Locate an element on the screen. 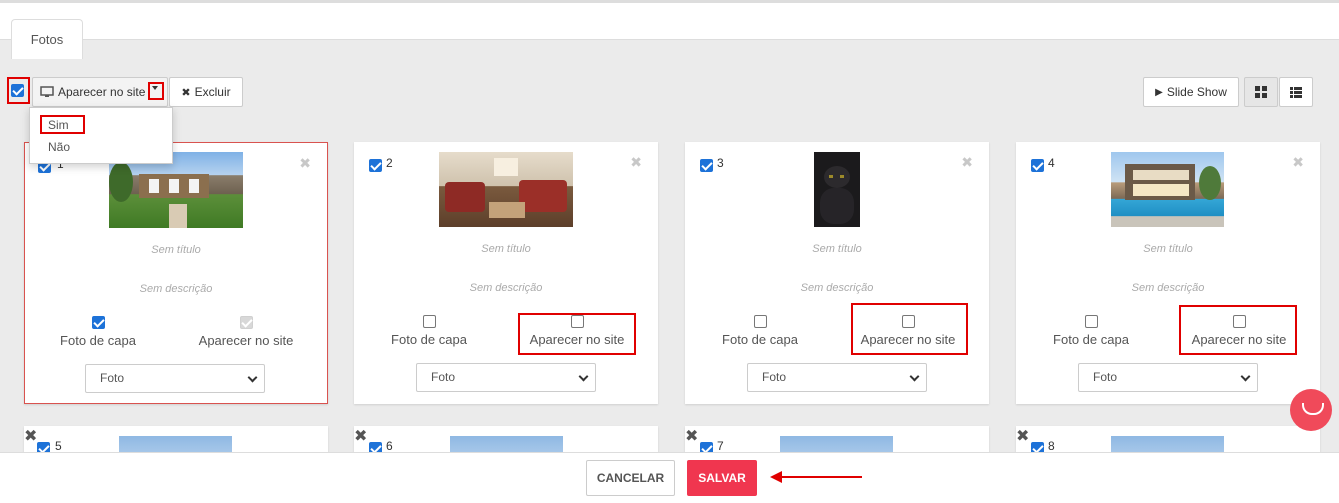 Image resolution: width=1339 pixels, height=503 pixels. card-number: 2 is located at coordinates (389, 163).